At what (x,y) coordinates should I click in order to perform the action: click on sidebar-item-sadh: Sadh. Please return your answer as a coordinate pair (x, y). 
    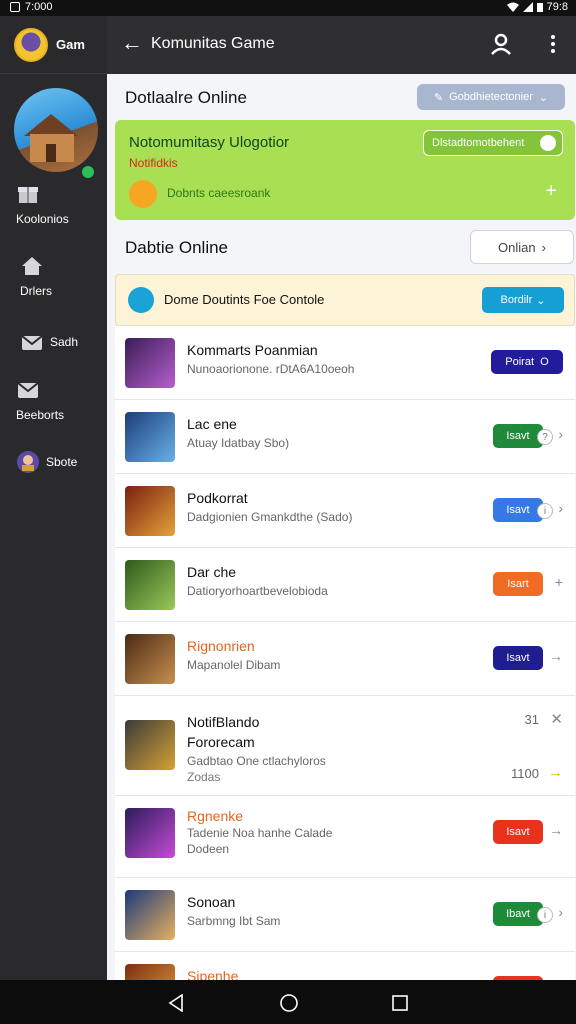
    Looking at the image, I should click on (49, 342).